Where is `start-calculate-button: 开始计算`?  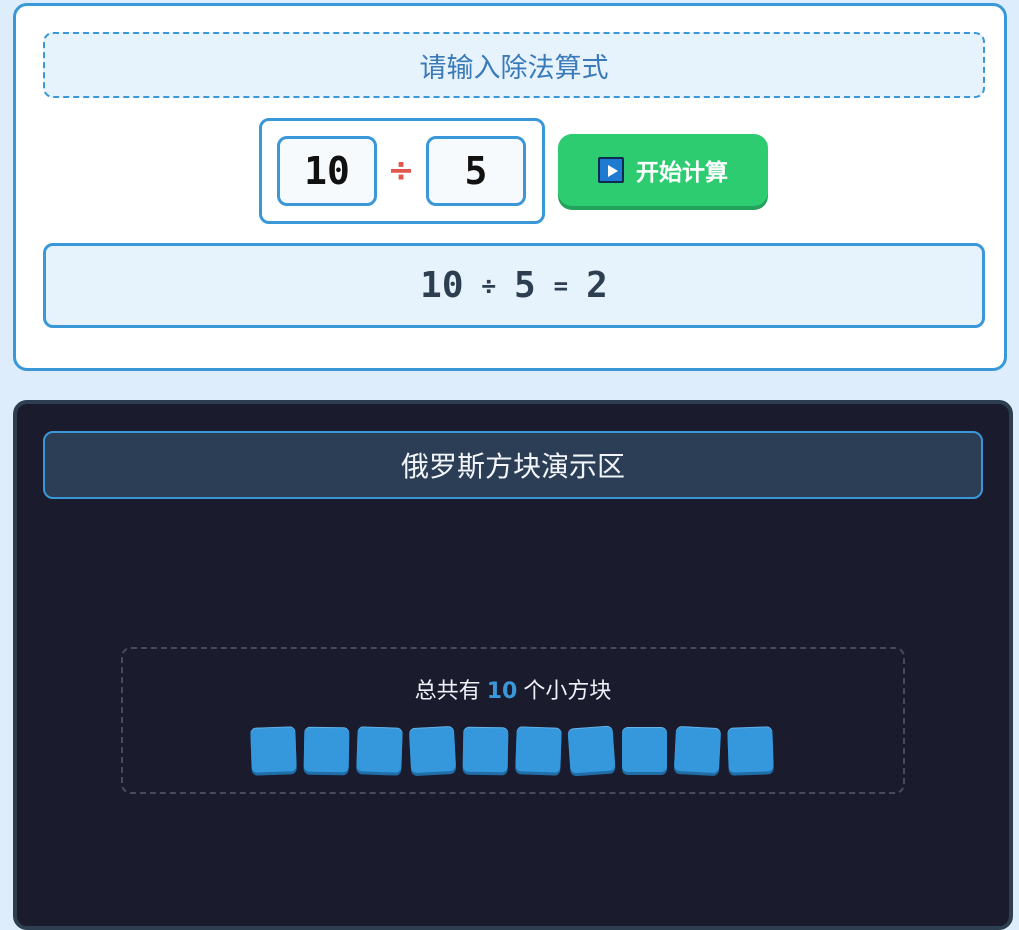
start-calculate-button: 开始计算 is located at coordinates (663, 170).